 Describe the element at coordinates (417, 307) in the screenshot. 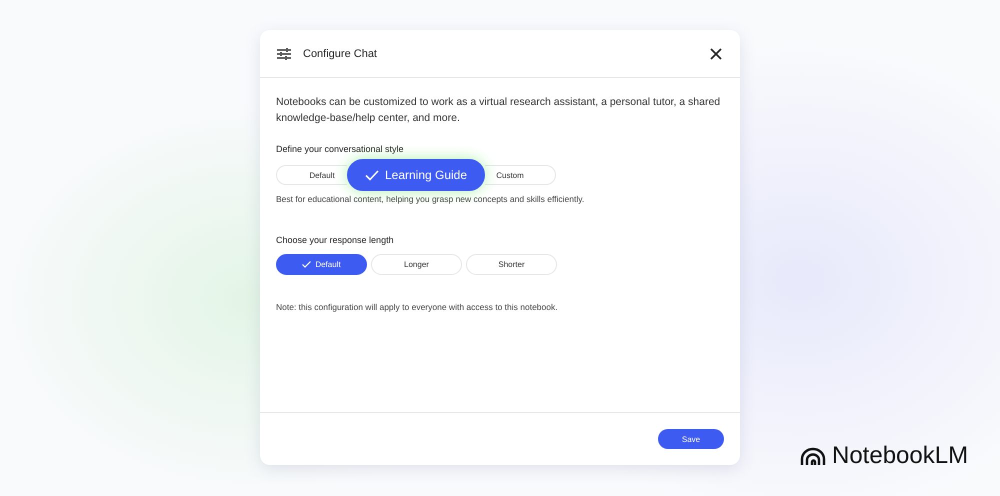

I see `note-text: Note: this configuration will apply to everyone with access to this notebook.` at that location.